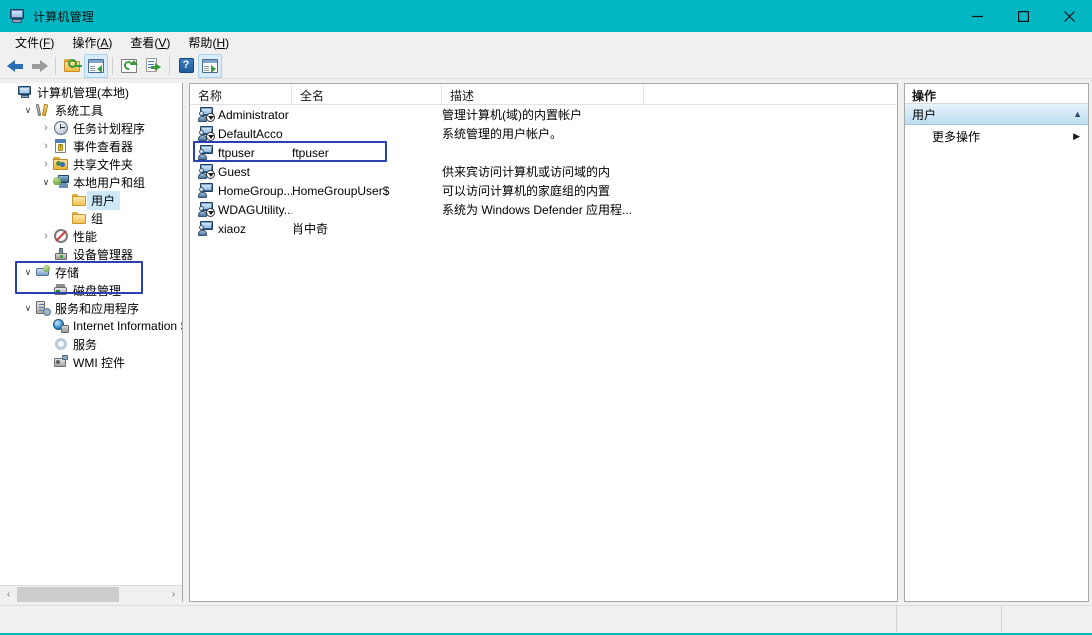  I want to click on chevron-up-icon: ▲, so click(1077, 114).